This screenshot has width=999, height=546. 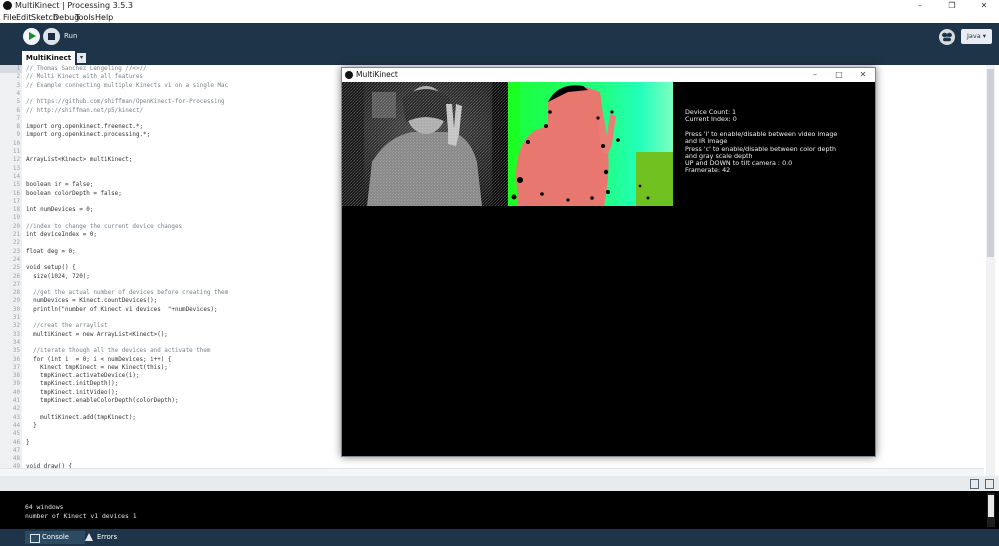 I want to click on maximize-button: ❒, so click(x=952, y=6).